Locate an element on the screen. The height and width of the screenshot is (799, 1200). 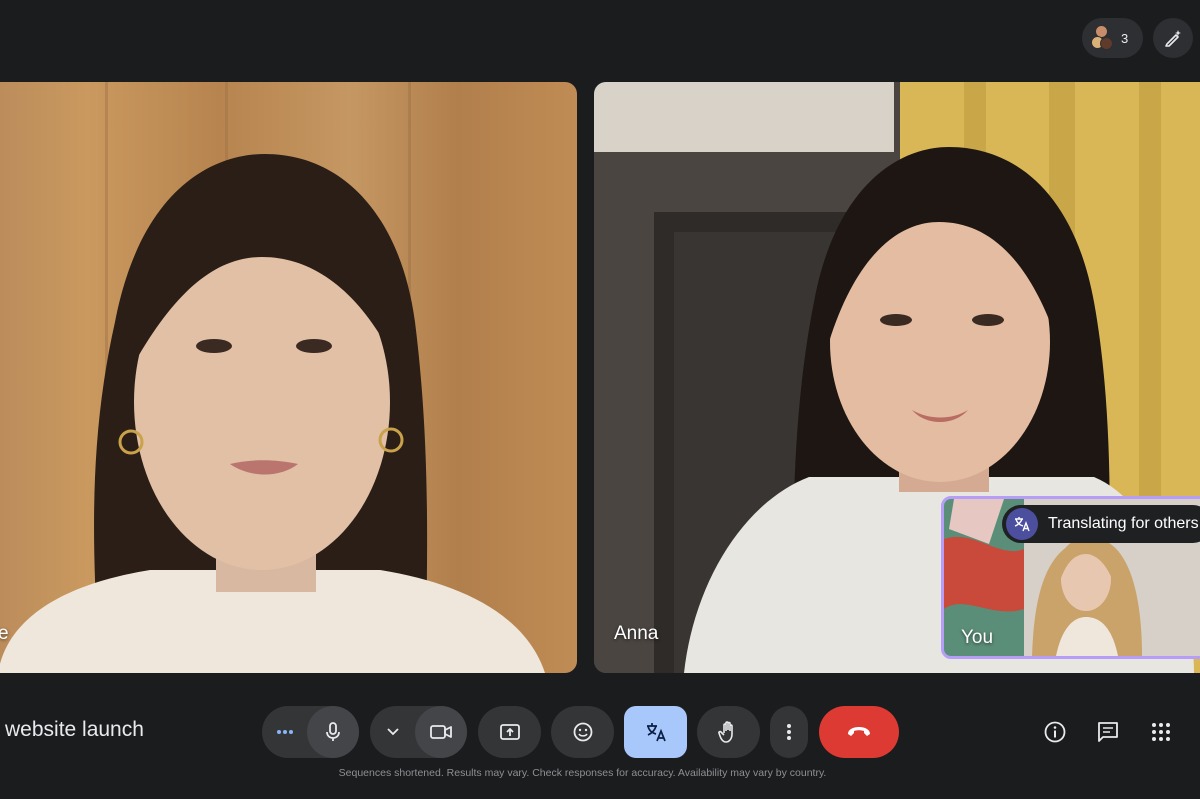
emoji-icon is located at coordinates (582, 732).